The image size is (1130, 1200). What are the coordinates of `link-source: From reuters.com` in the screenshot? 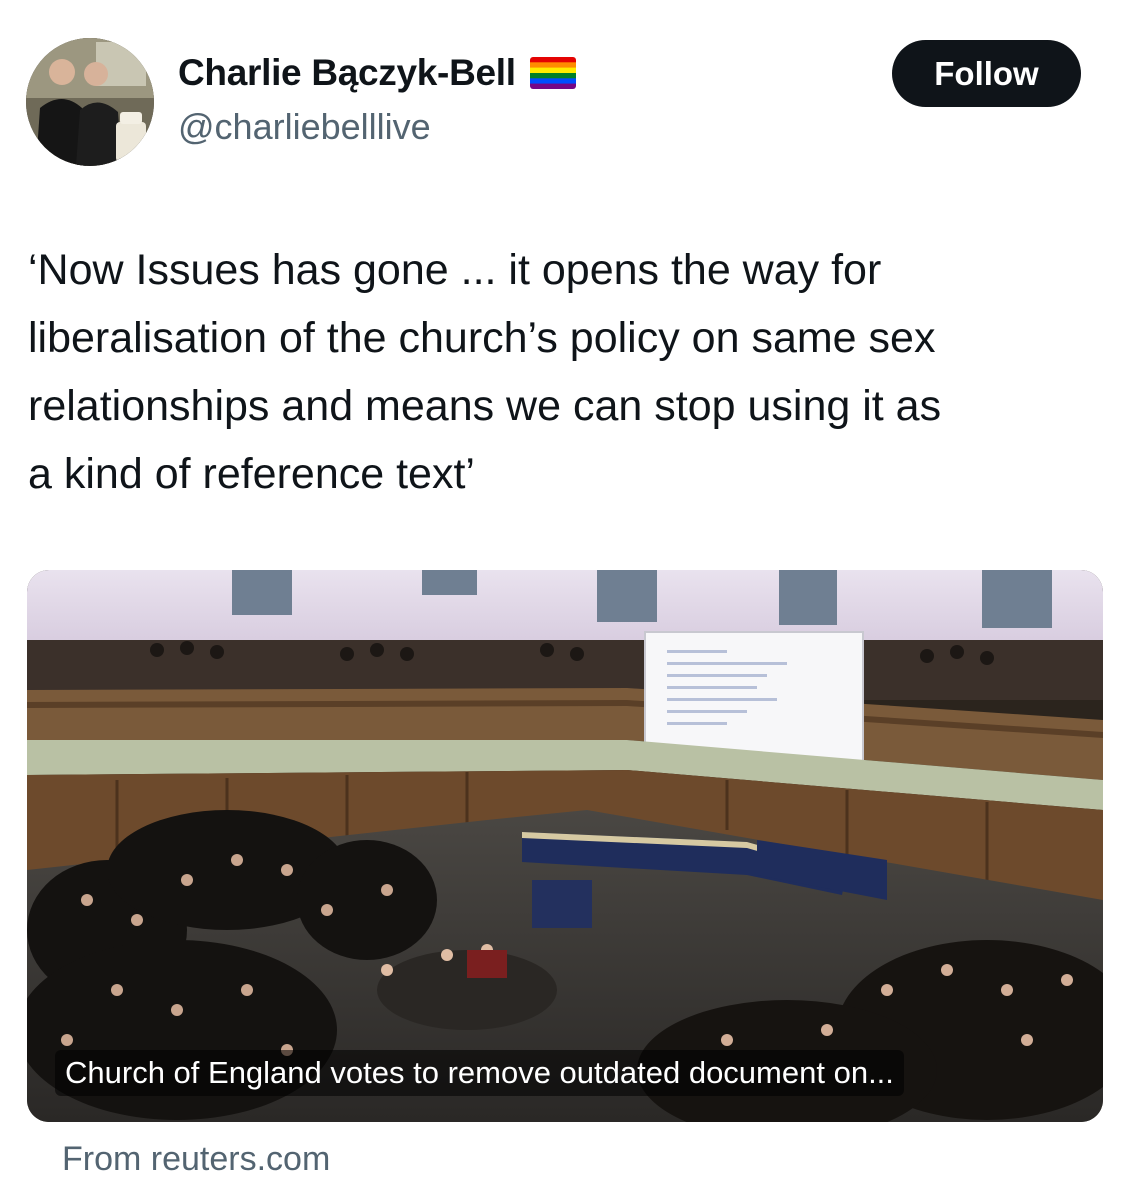 It's located at (196, 1159).